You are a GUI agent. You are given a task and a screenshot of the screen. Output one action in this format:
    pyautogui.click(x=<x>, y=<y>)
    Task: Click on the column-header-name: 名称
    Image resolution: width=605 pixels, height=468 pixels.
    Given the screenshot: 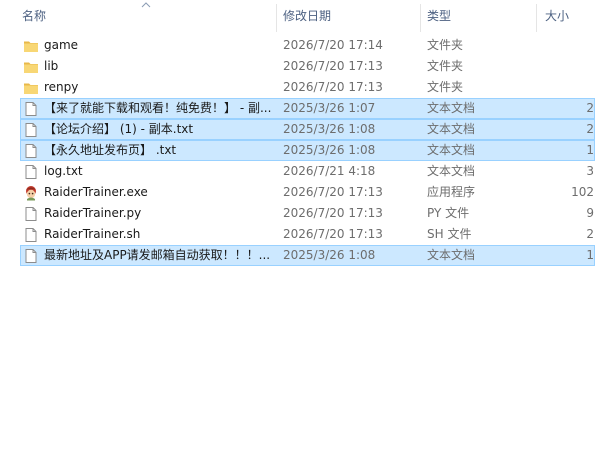 What is the action you would take?
    pyautogui.click(x=34, y=16)
    